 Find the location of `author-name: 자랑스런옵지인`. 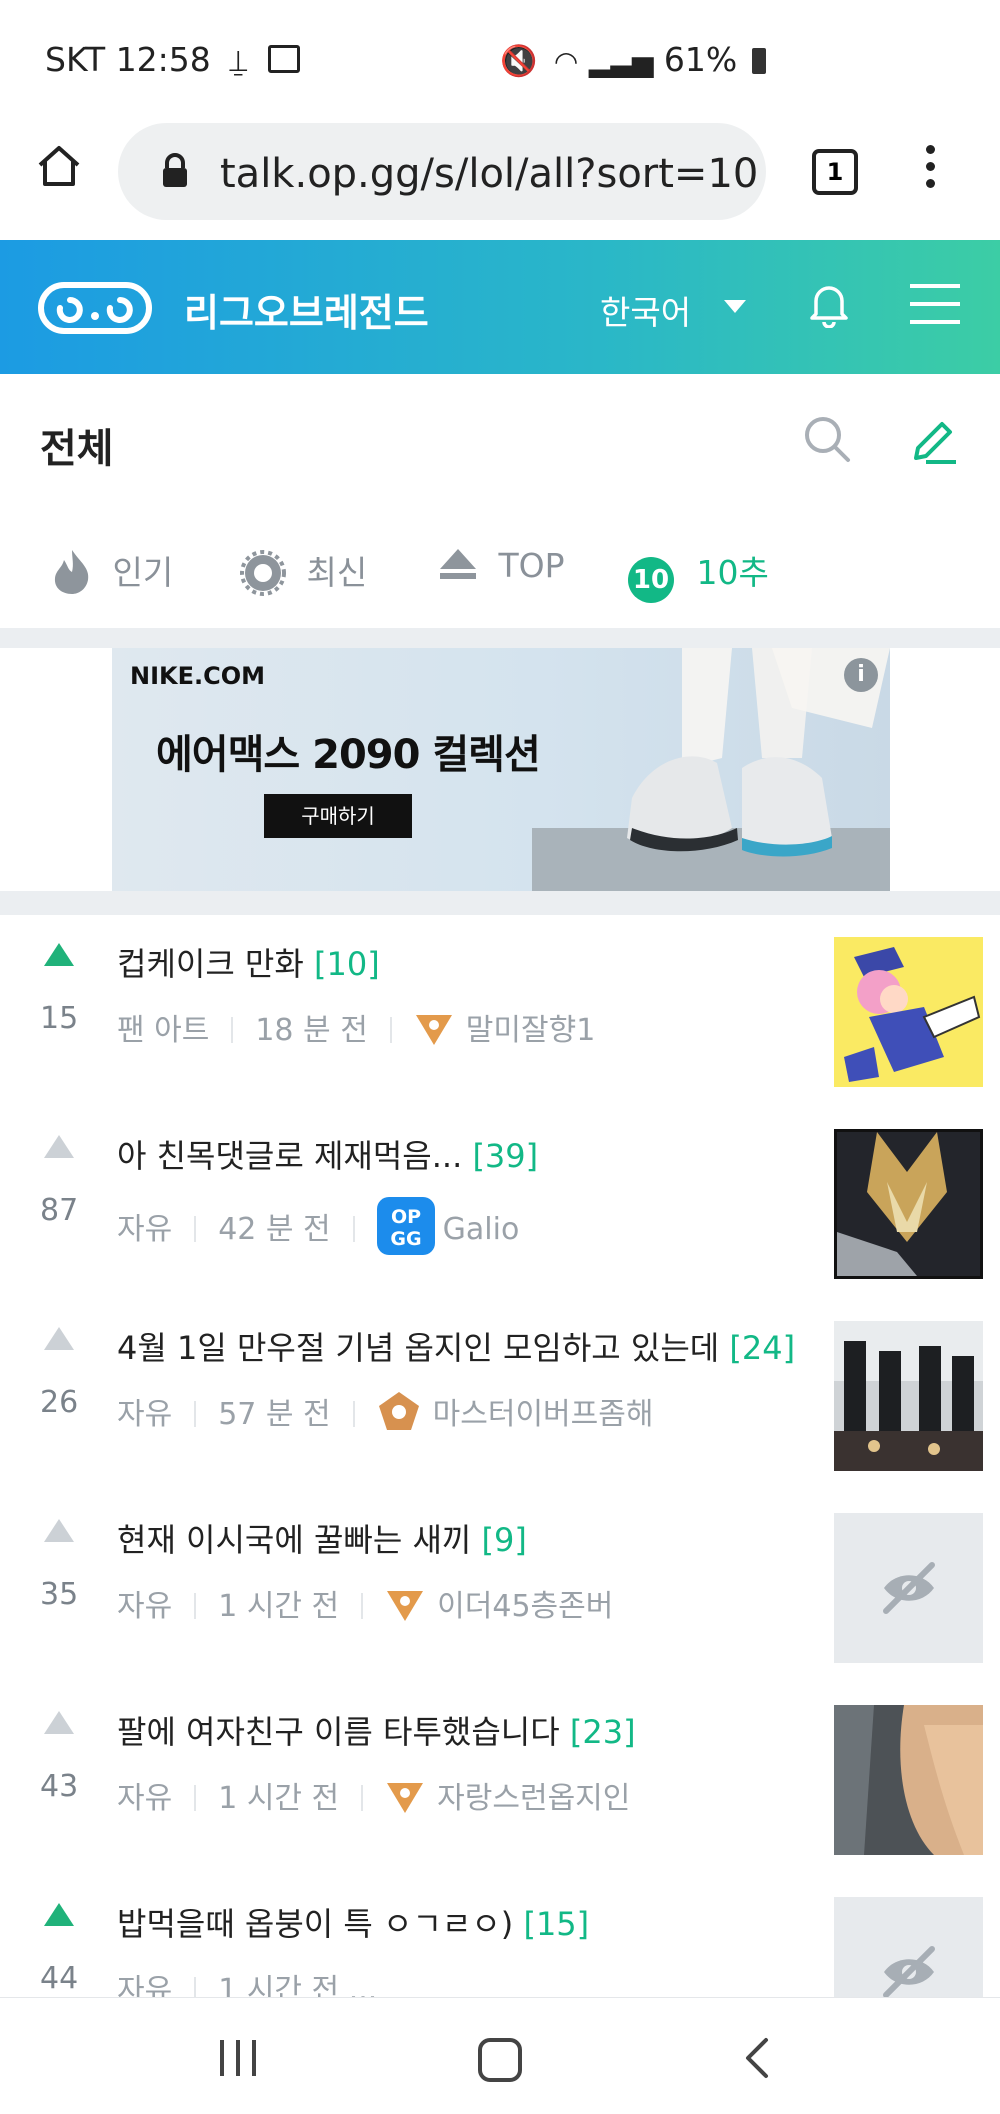

author-name: 자랑스런옵지인 is located at coordinates (533, 1798).